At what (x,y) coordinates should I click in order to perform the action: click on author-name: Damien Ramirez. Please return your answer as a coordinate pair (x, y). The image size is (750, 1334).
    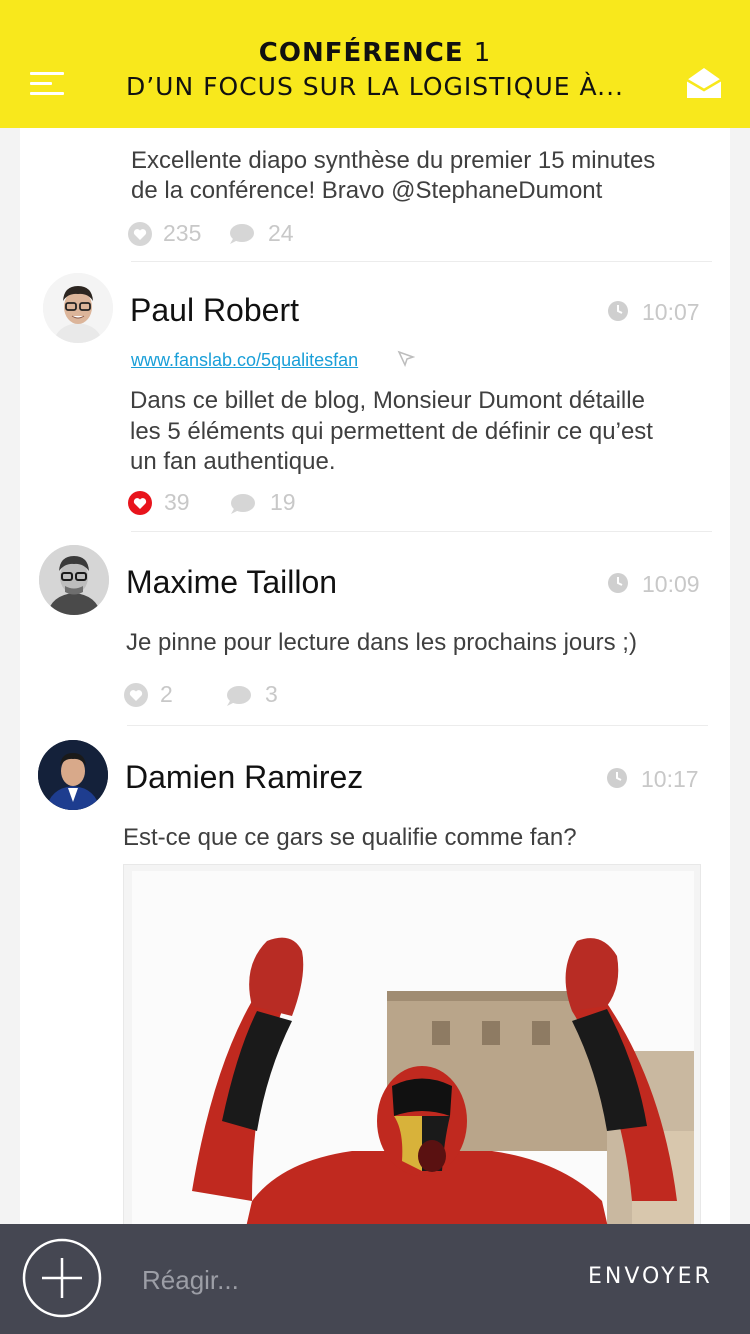
    Looking at the image, I should click on (244, 777).